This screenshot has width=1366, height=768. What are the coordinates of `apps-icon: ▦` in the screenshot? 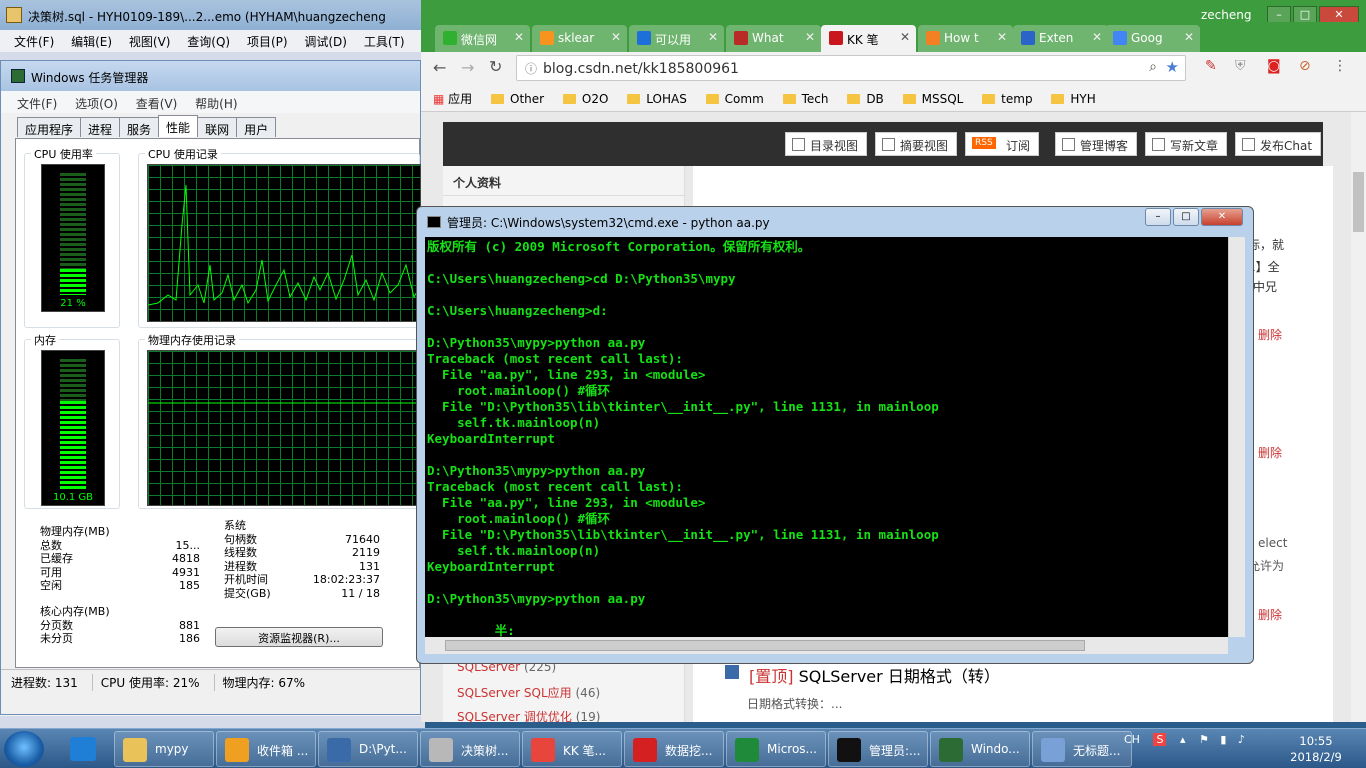 It's located at (441, 99).